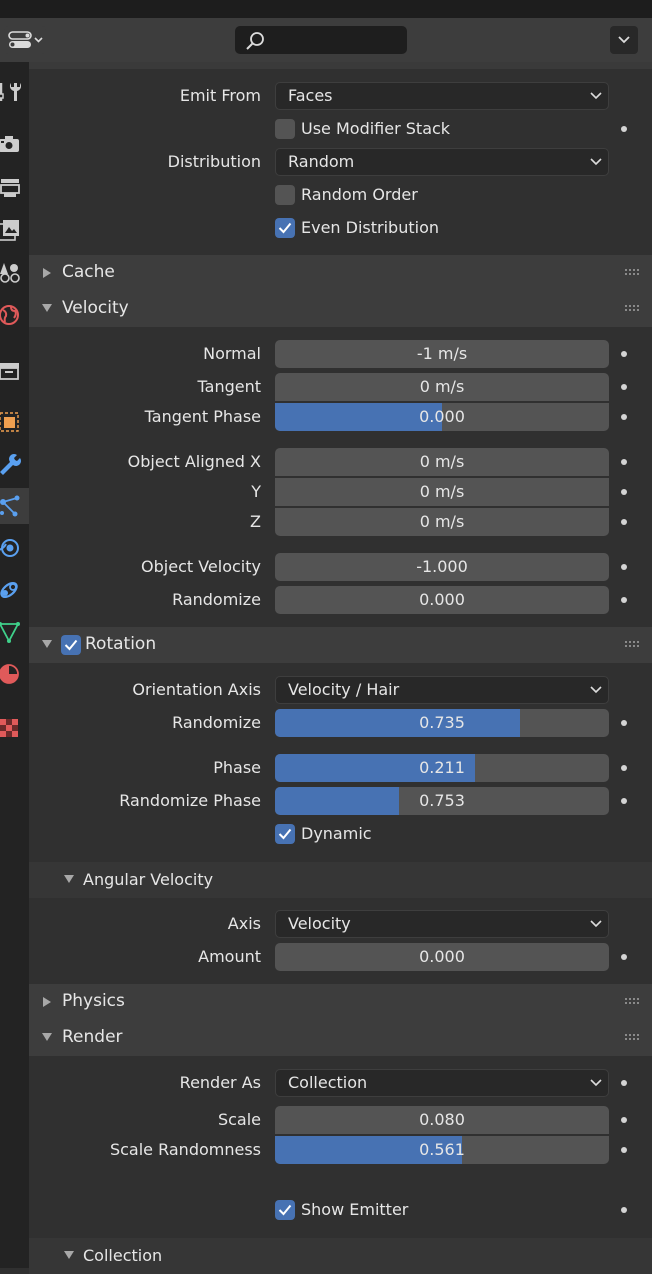 The image size is (652, 1274). I want to click on phase-slider: 0.211, so click(442, 768).